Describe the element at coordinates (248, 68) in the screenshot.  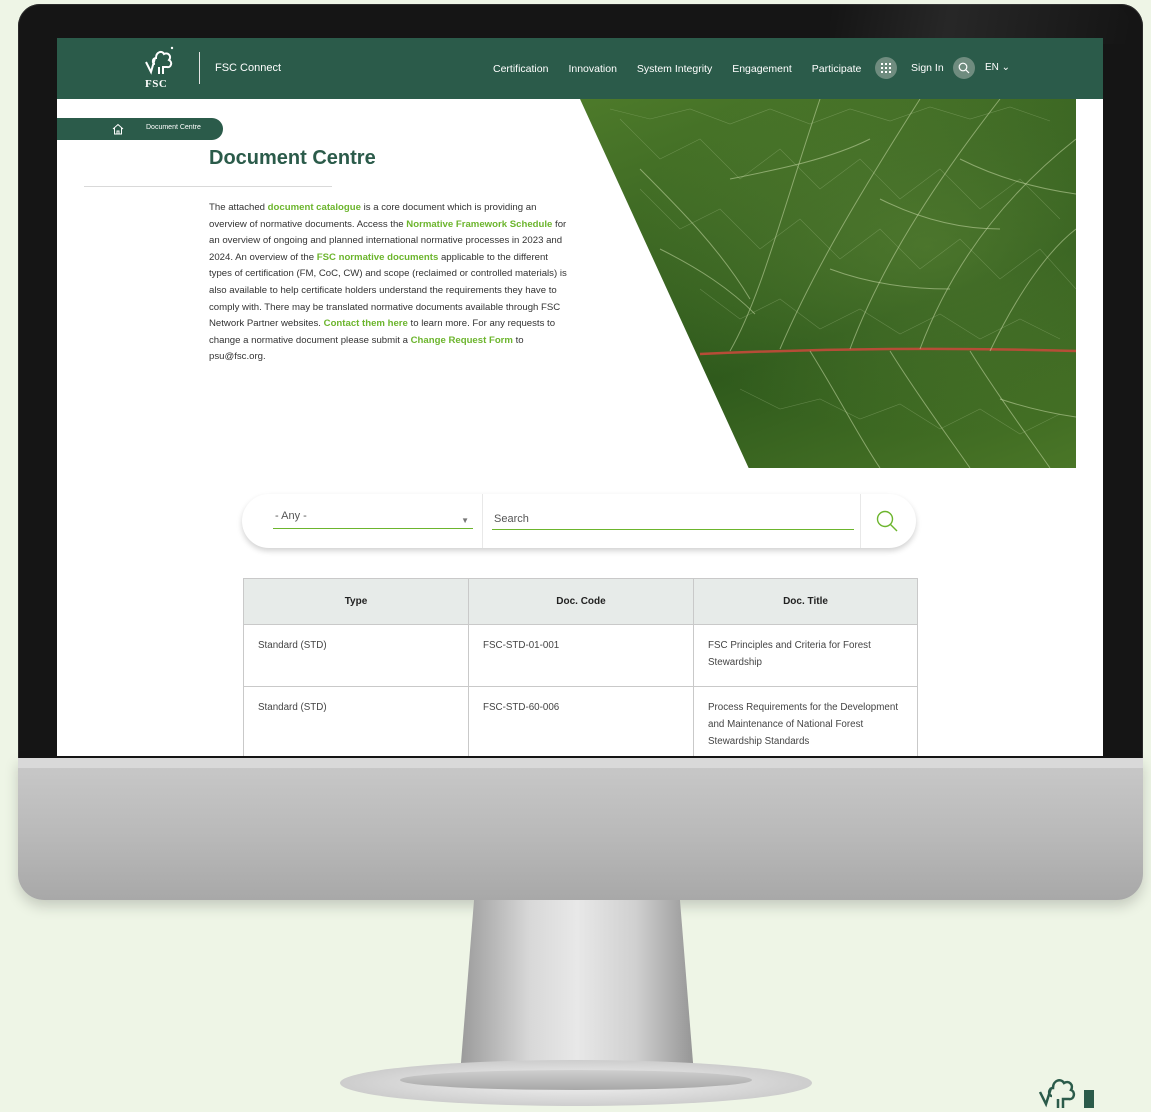
I see `brand-name: FSC Connect` at that location.